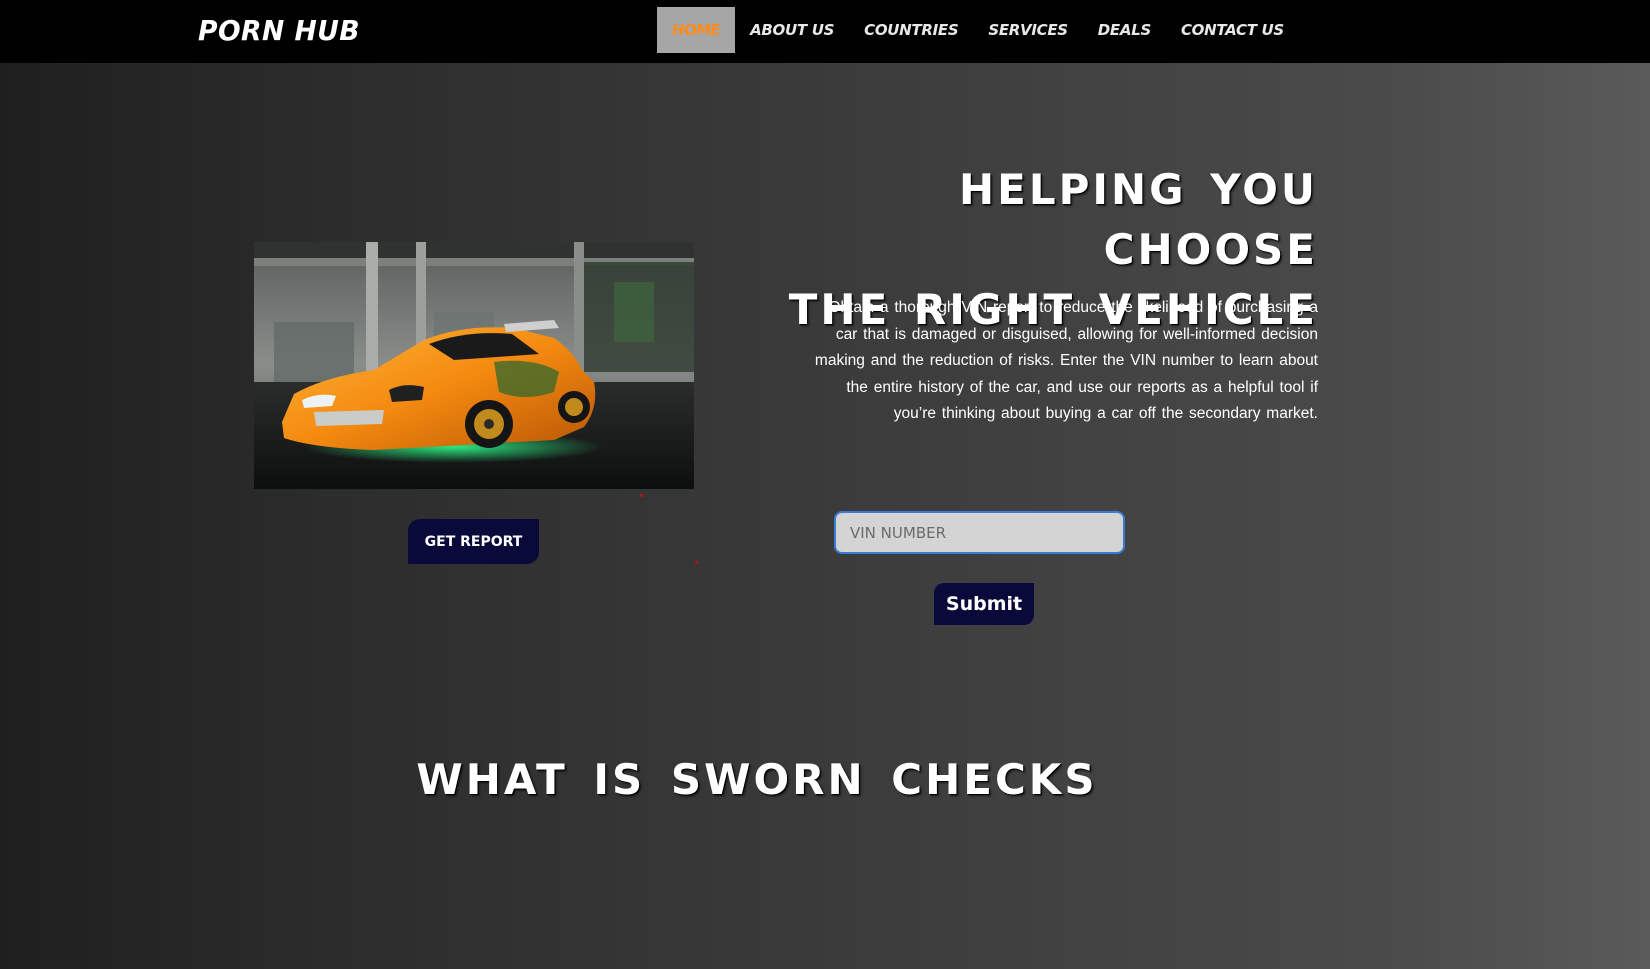 The image size is (1650, 969). Describe the element at coordinates (757, 779) in the screenshot. I see `section-title: WHAT IS SWORN CHECKS` at that location.